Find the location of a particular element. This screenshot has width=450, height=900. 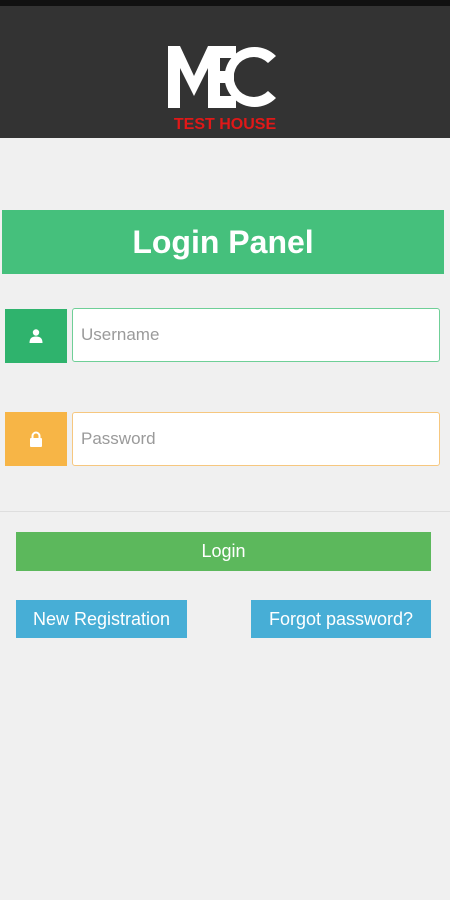

brand-logo: TEST HOUSE is located at coordinates (225, 80).